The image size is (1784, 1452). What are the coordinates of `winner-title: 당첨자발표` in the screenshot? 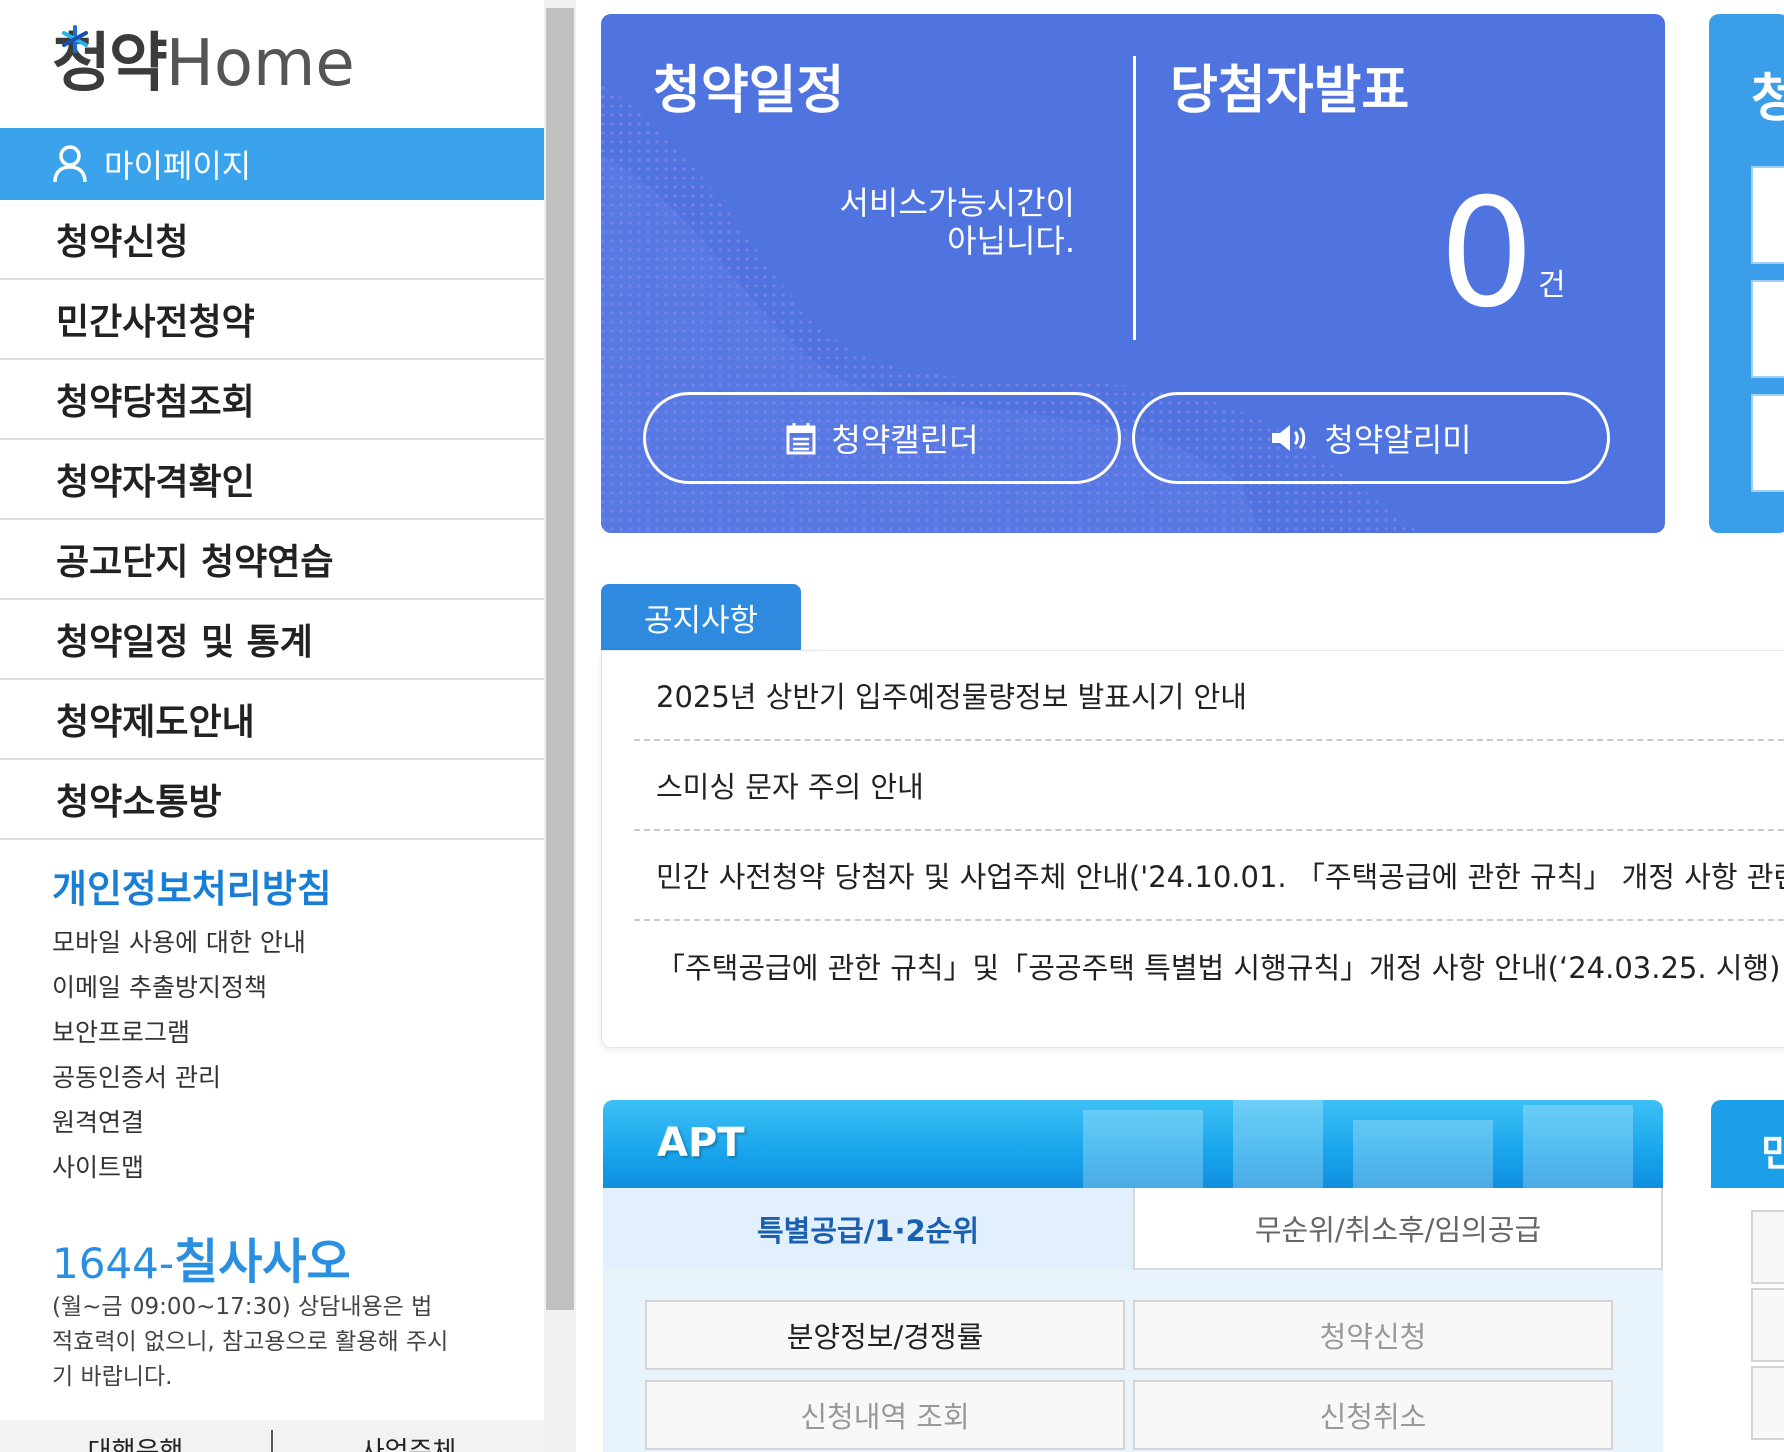 It's located at (1290, 91).